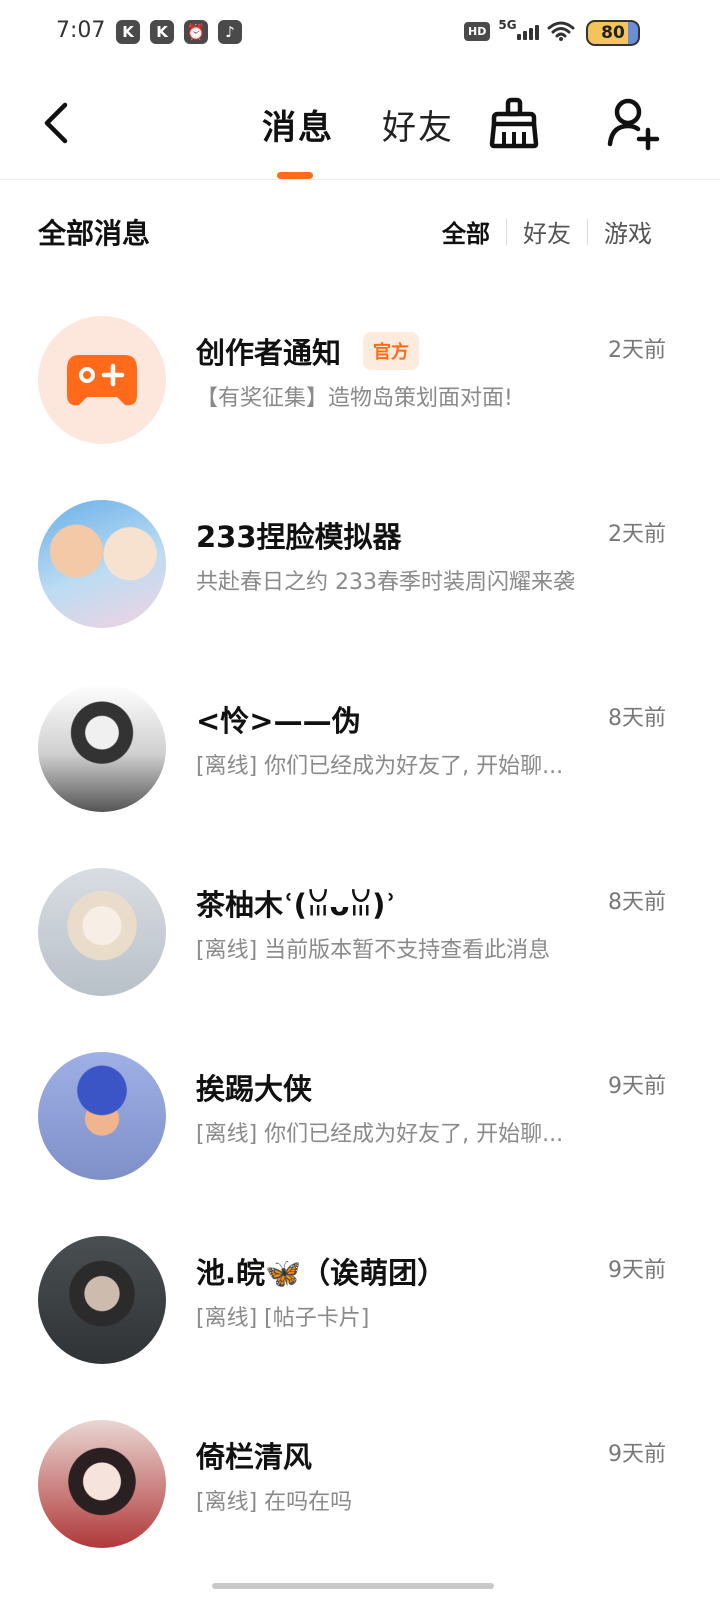  I want to click on conversation-name: 挨踢大侠, so click(254, 1089).